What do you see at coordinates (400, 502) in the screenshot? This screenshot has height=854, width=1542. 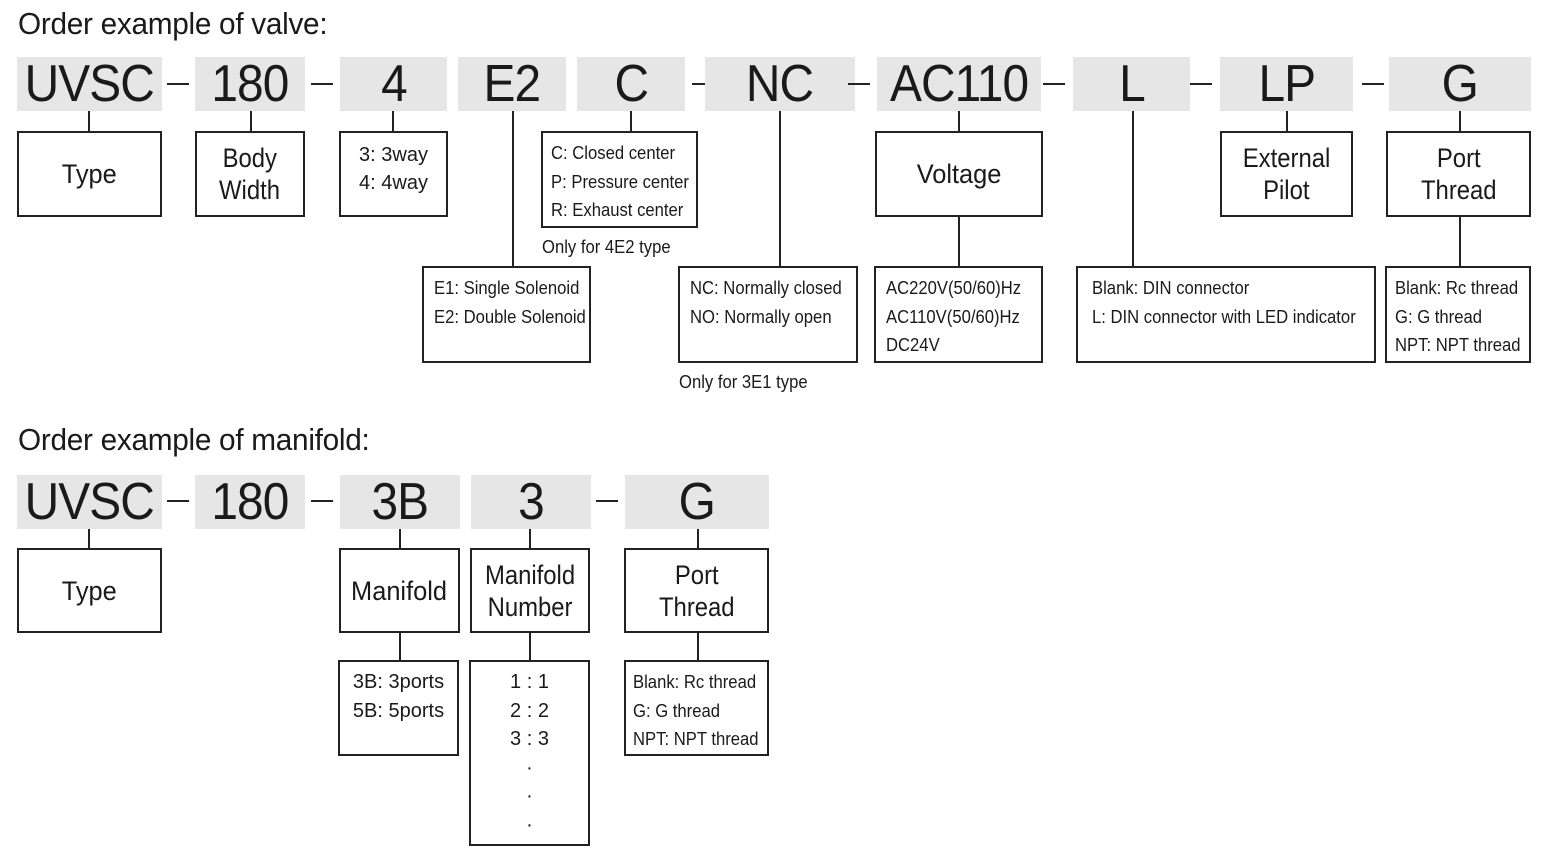 I see `manifold-code-manifold: 3B` at bounding box center [400, 502].